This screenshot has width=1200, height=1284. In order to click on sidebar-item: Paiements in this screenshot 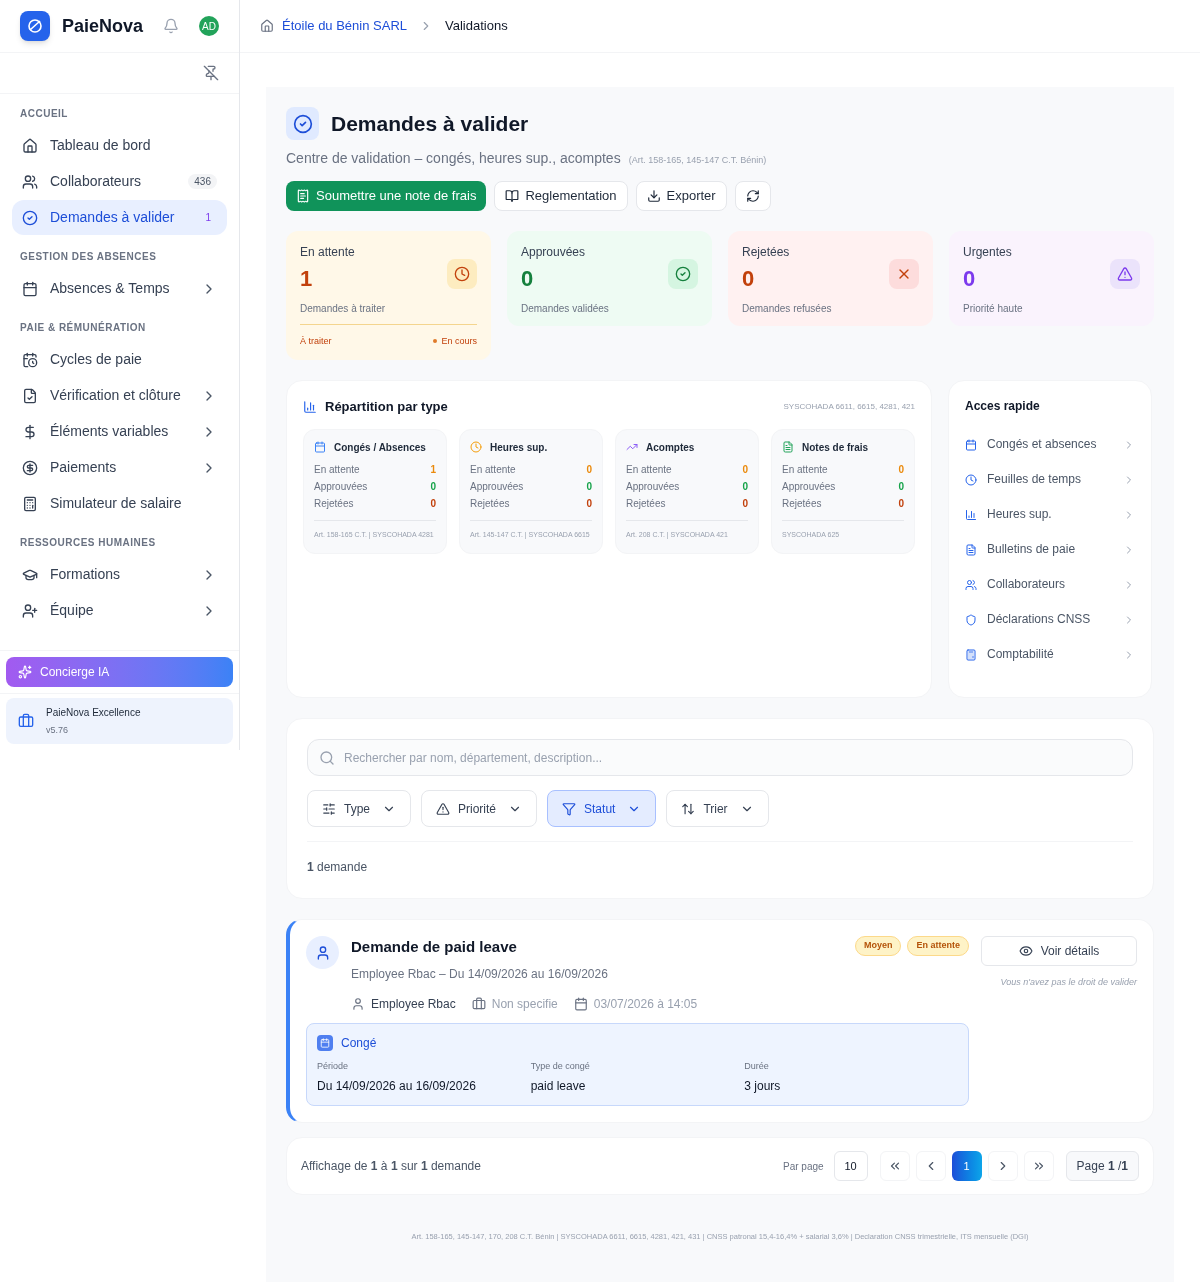, I will do `click(119, 467)`.